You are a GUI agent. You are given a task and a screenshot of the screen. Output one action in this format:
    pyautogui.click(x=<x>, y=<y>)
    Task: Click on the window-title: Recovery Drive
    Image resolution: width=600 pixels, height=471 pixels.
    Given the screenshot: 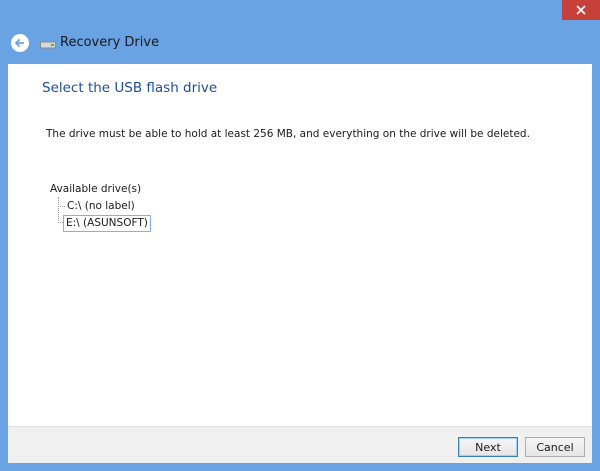 What is the action you would take?
    pyautogui.click(x=110, y=42)
    